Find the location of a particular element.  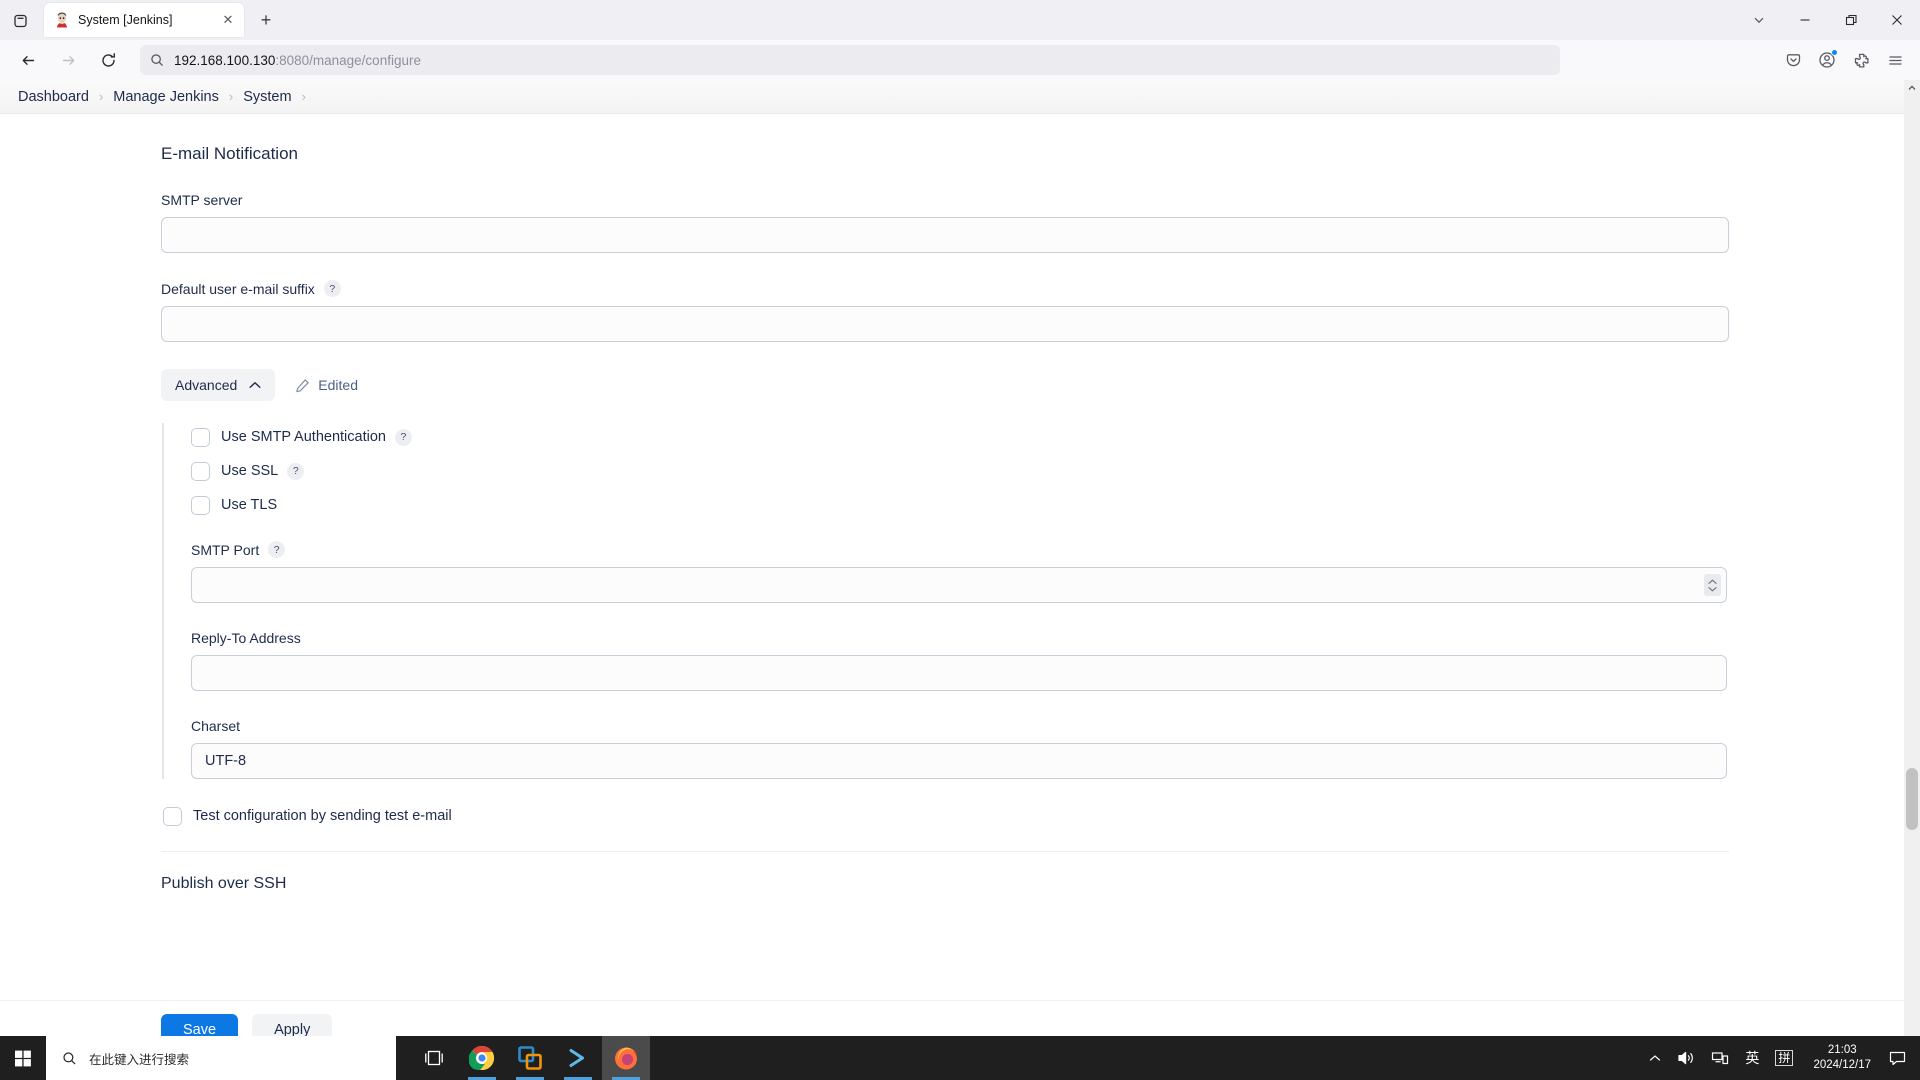

use-tls-label: Use TLS is located at coordinates (249, 505).